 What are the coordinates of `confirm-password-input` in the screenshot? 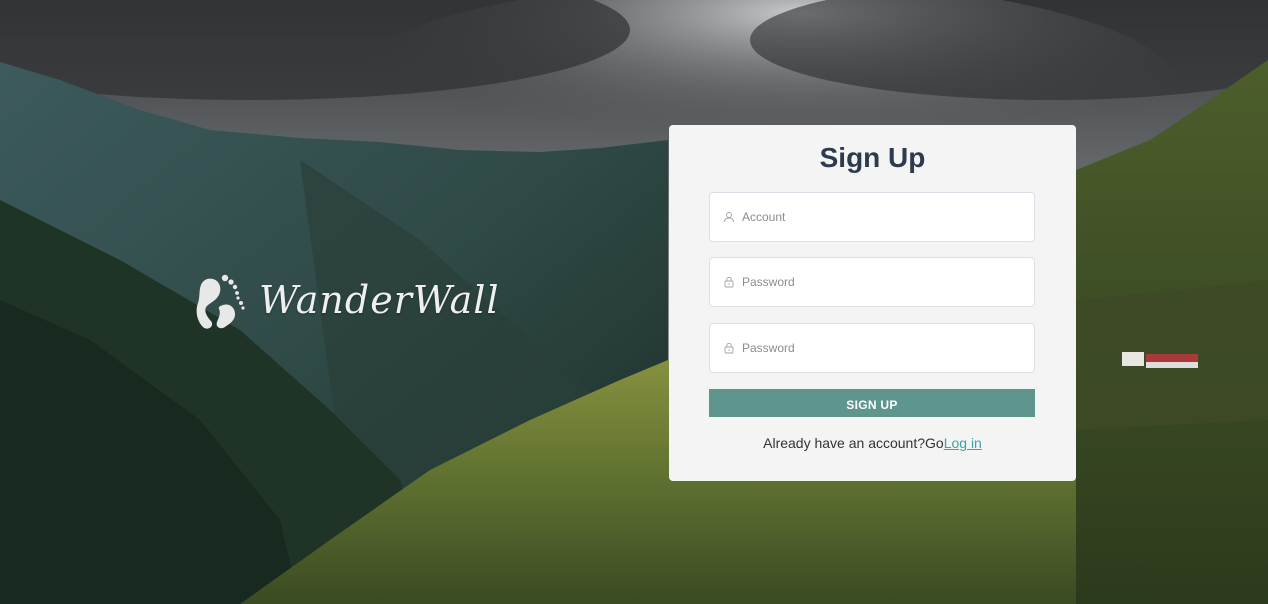 It's located at (882, 348).